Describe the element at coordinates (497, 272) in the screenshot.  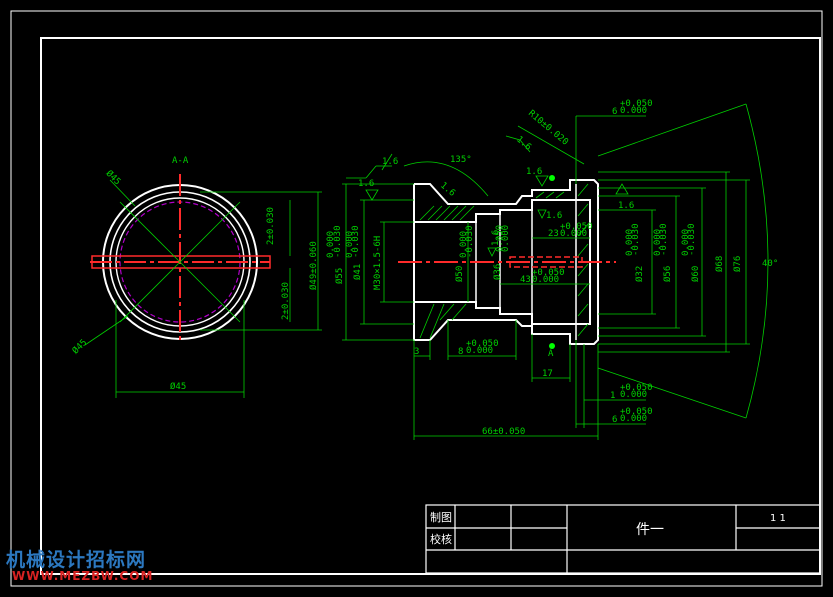
I see `dim-36: Ø36` at that location.